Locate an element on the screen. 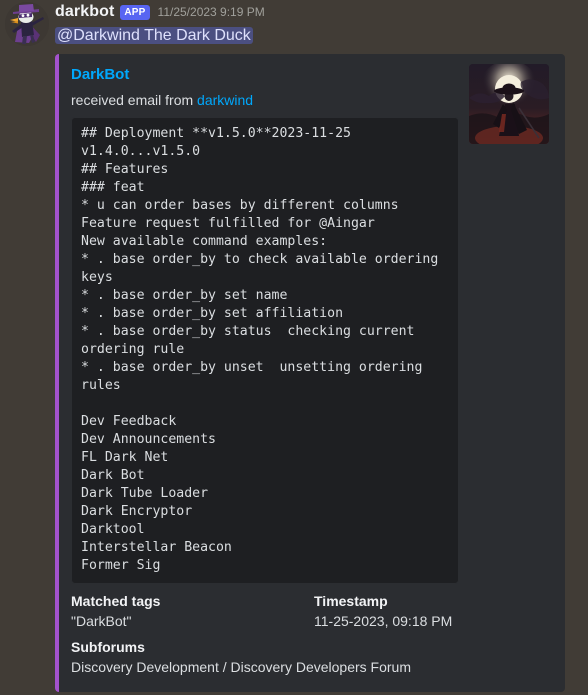 The height and width of the screenshot is (695, 588). field-value: 11-25-2023, 09:18 PM is located at coordinates (383, 621).